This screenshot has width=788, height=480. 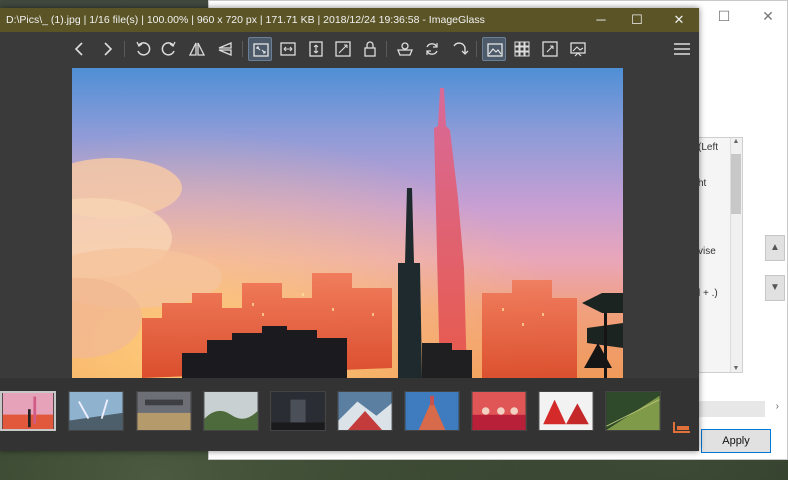 What do you see at coordinates (736, 368) in the screenshot?
I see `scroll-down-icon: ▼` at bounding box center [736, 368].